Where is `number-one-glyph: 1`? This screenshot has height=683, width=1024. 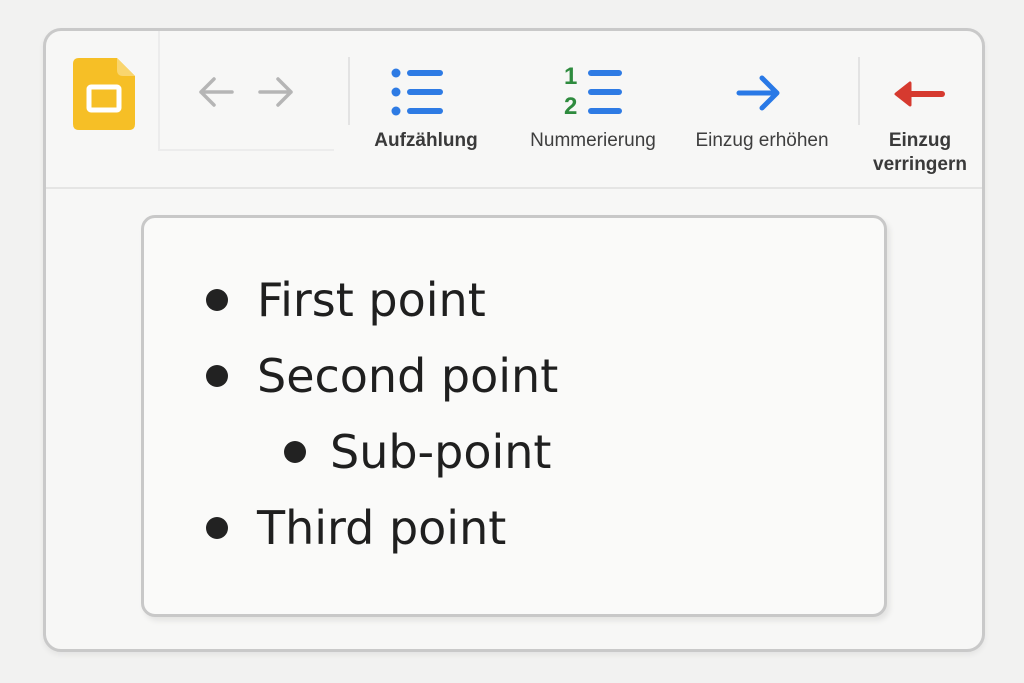 number-one-glyph: 1 is located at coordinates (571, 76).